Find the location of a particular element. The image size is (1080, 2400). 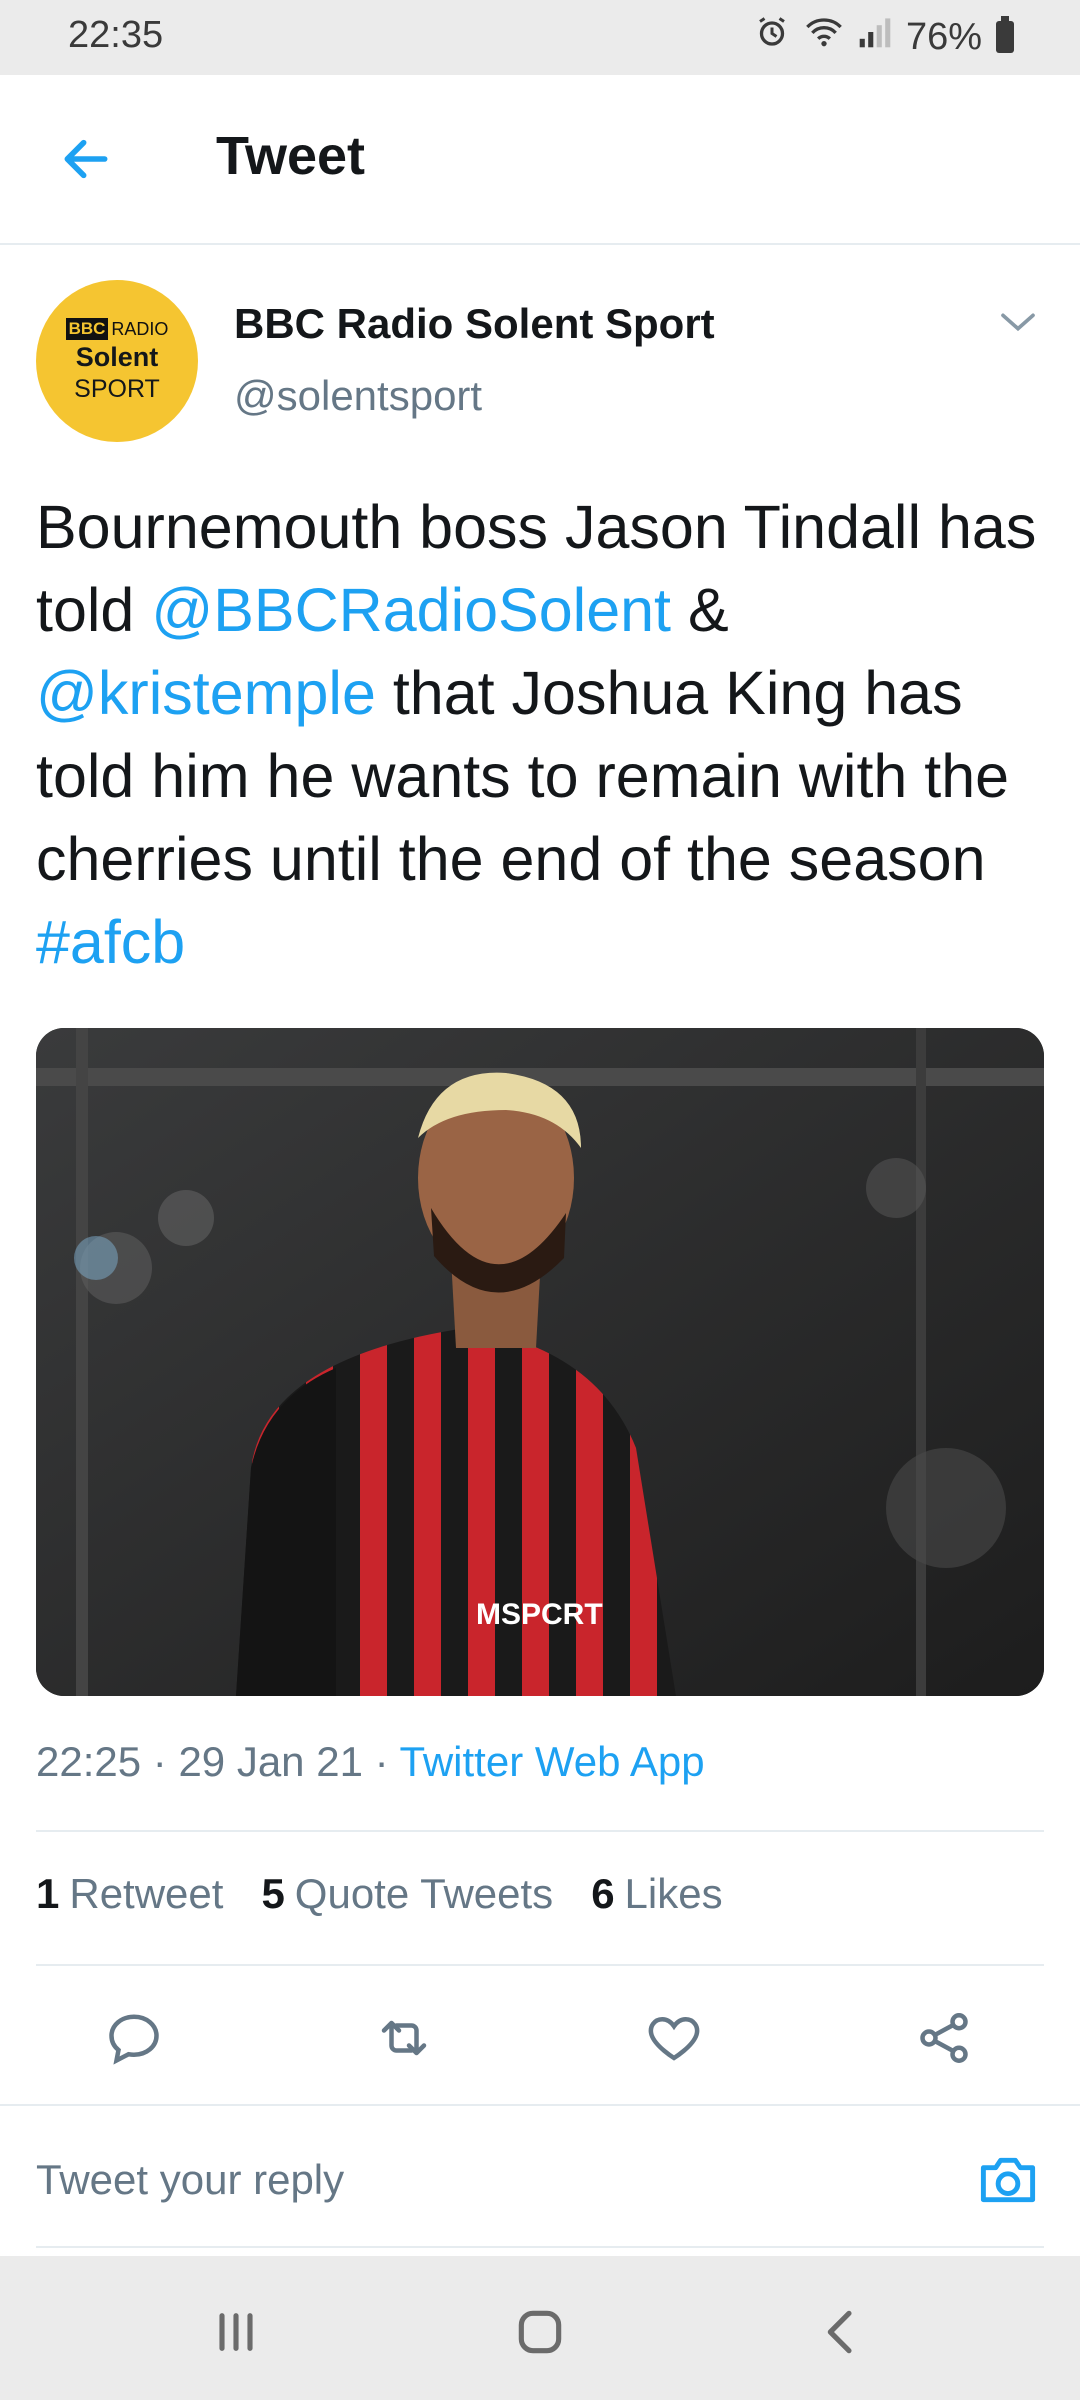

reply-composer: Tweet your reply is located at coordinates (540, 2180).